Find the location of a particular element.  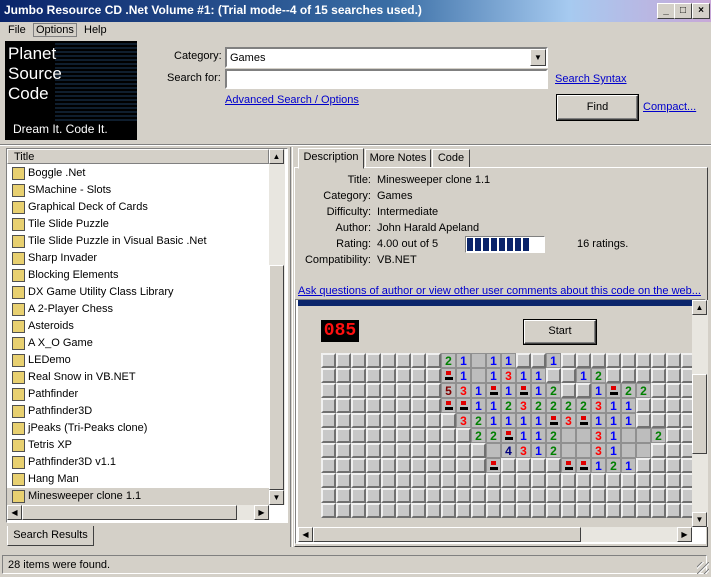

screenshot-scroll-thumb is located at coordinates (699, 414).